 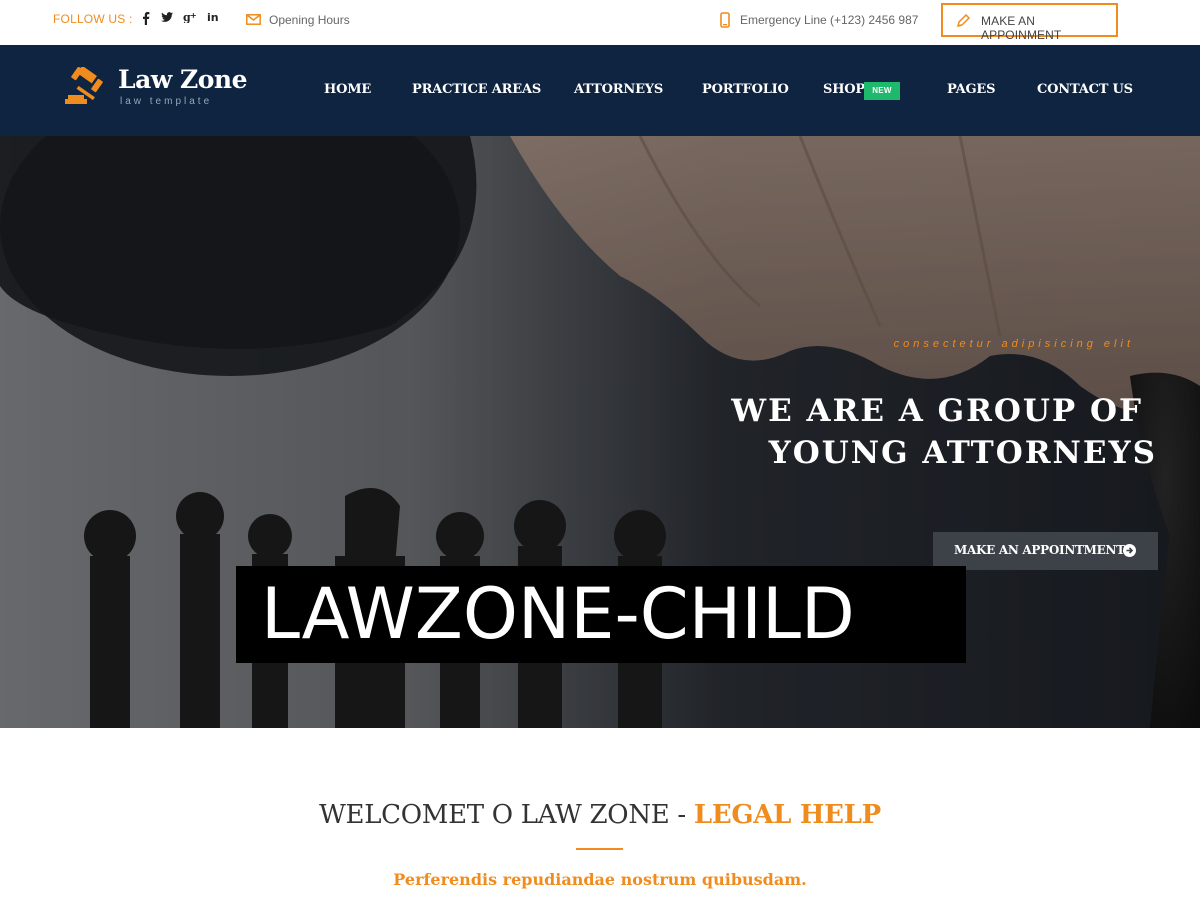 I want to click on welcome-title-dark: WELCOMET O LAW ZONE -, so click(x=506, y=815).